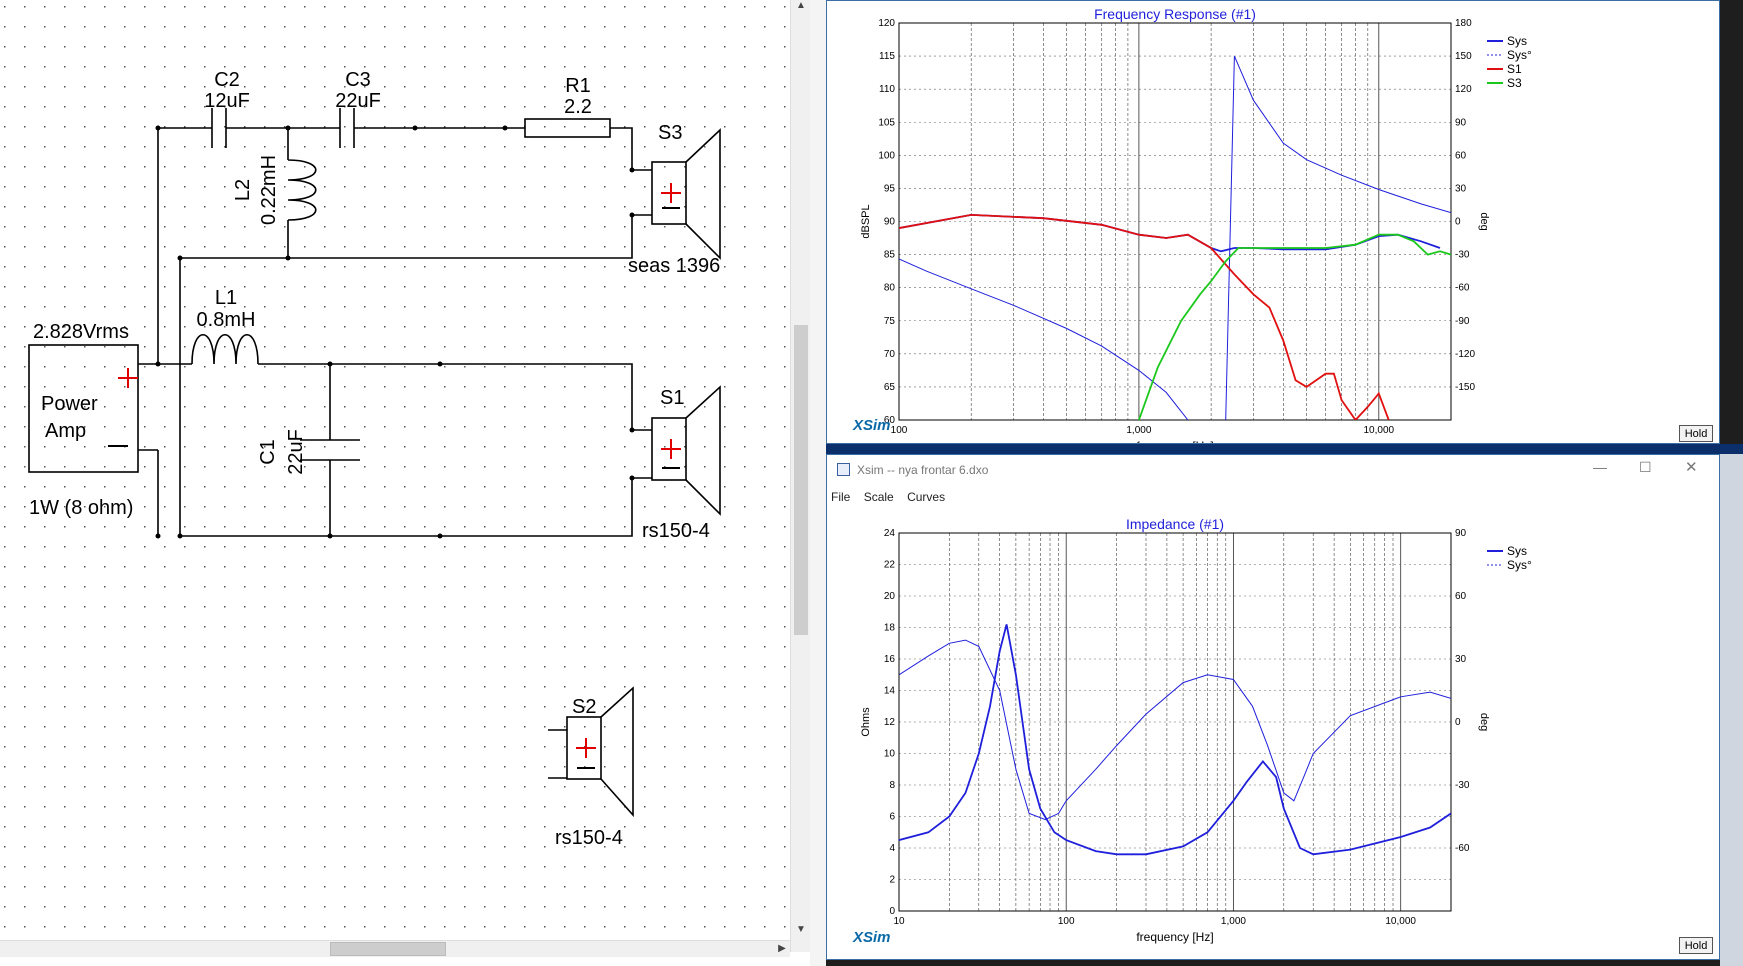 This screenshot has height=966, width=1743. Describe the element at coordinates (1284, 449) in the screenshot. I see `taskbar-strip` at that location.